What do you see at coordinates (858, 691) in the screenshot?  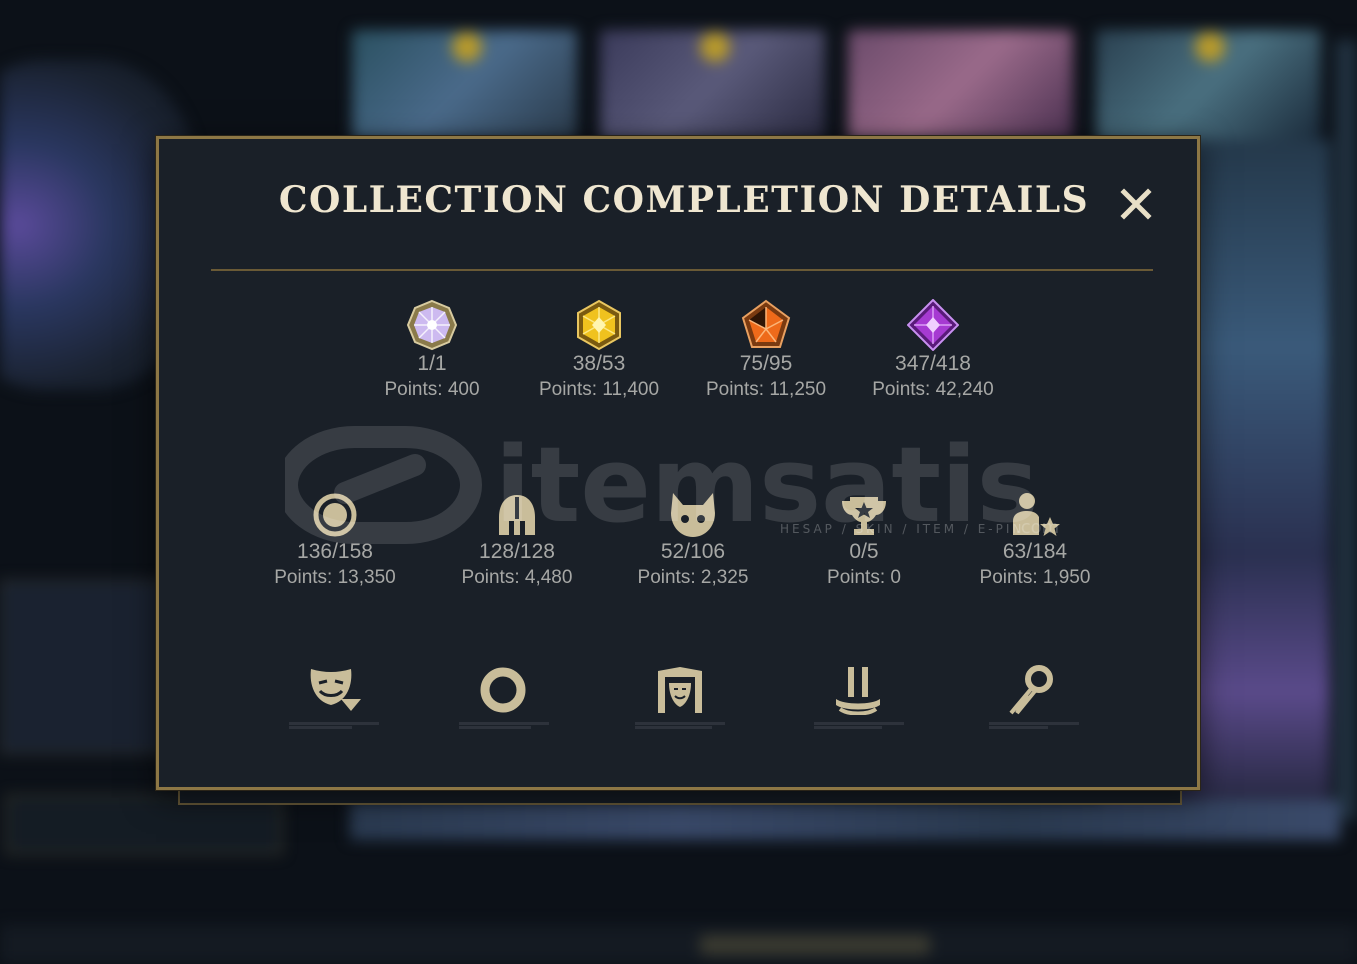 I see `pedestal-icon` at bounding box center [858, 691].